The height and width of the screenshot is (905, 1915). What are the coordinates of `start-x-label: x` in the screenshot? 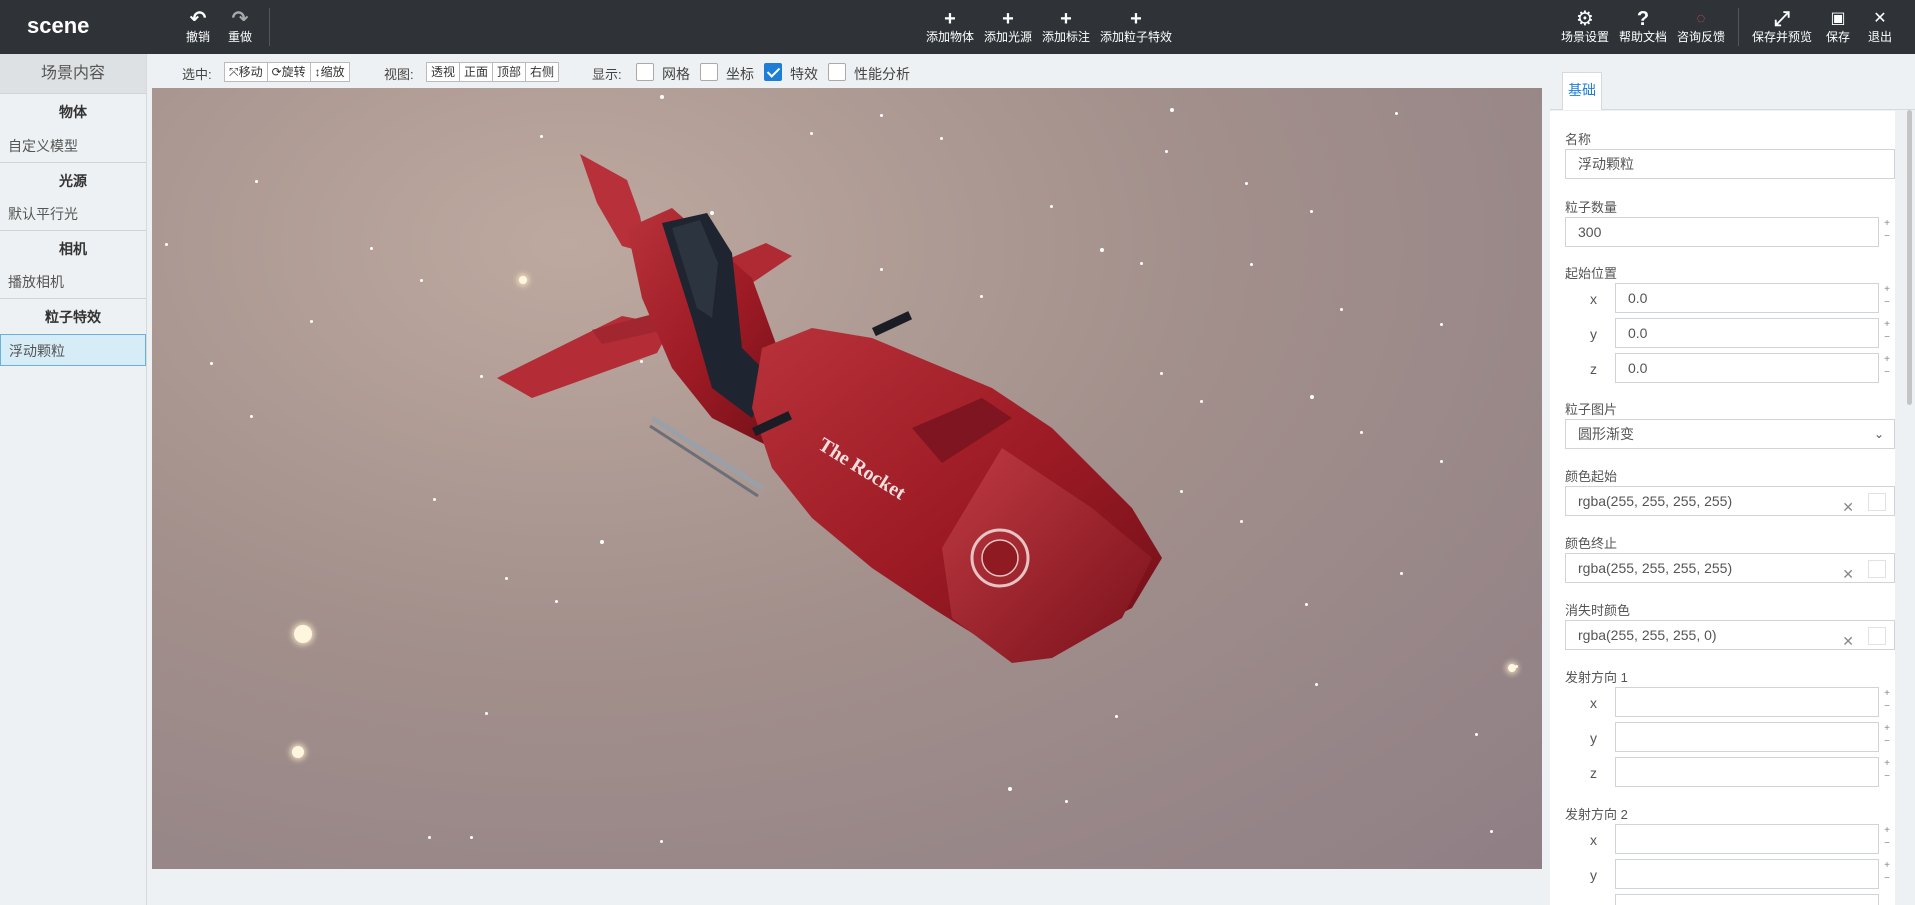 It's located at (1593, 299).